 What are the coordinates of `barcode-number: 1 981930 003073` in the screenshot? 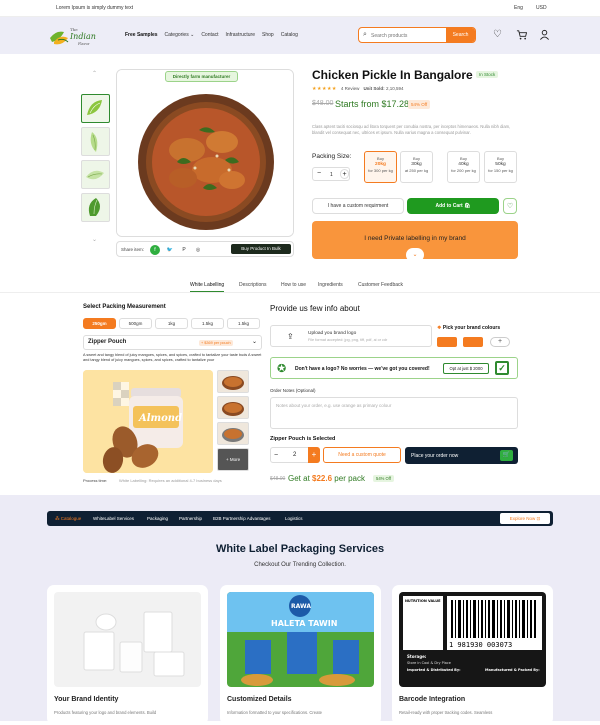 It's located at (480, 645).